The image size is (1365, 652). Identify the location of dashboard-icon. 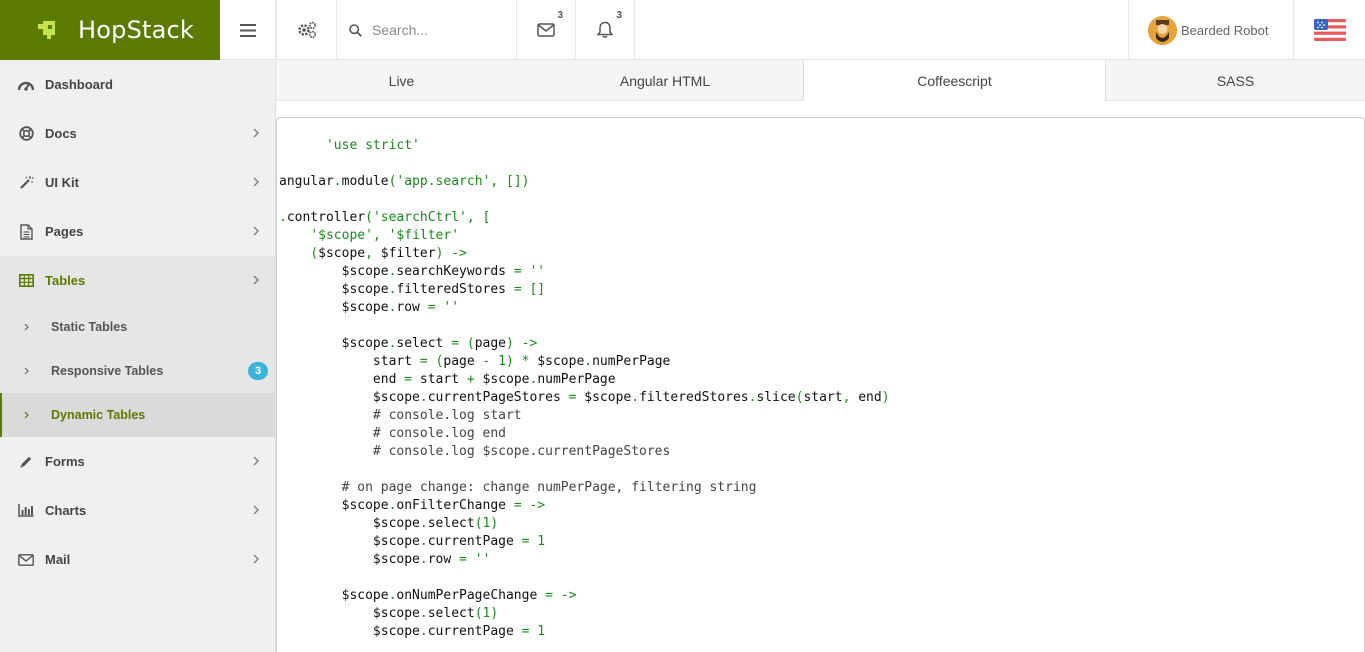
(26, 85).